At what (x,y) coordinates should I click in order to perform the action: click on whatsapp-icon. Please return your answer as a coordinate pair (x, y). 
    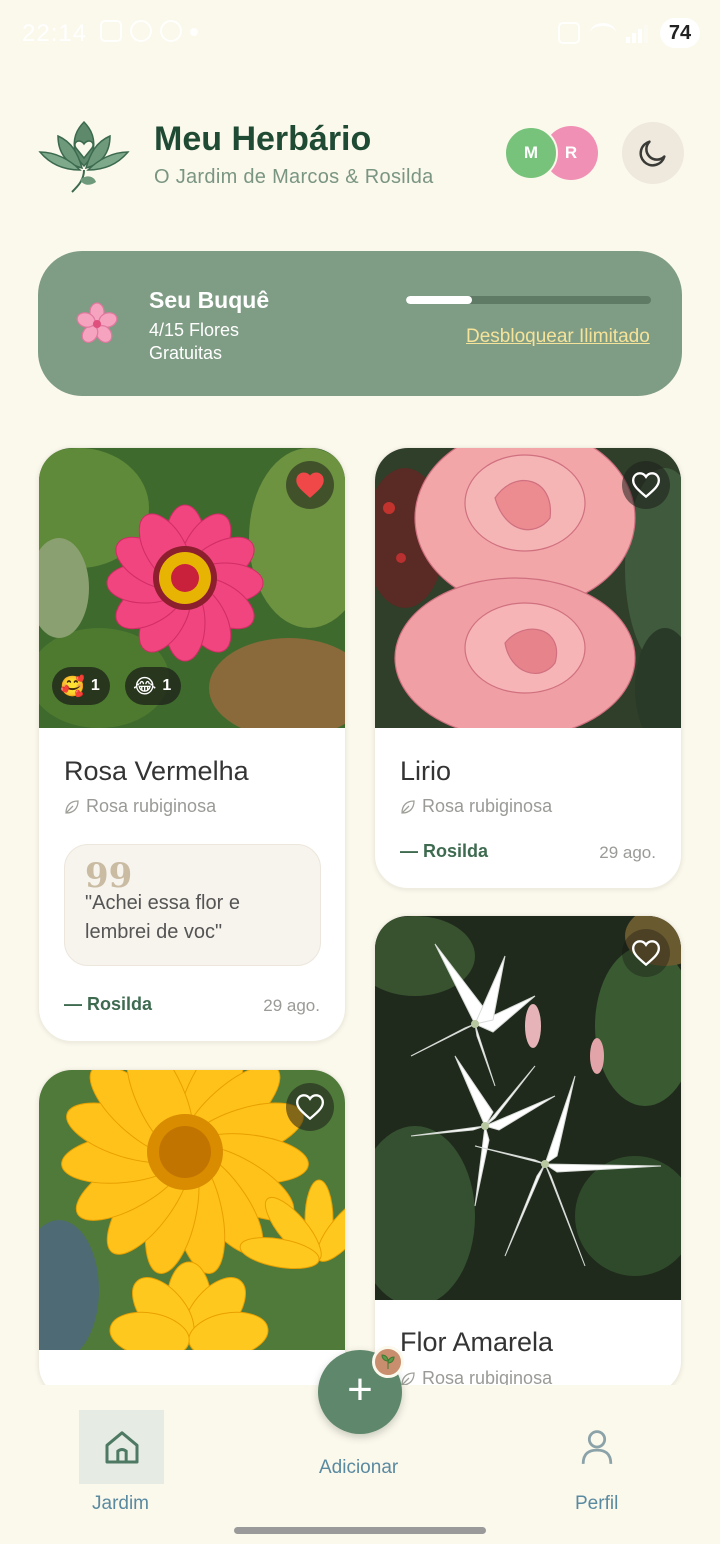
    Looking at the image, I should click on (171, 31).